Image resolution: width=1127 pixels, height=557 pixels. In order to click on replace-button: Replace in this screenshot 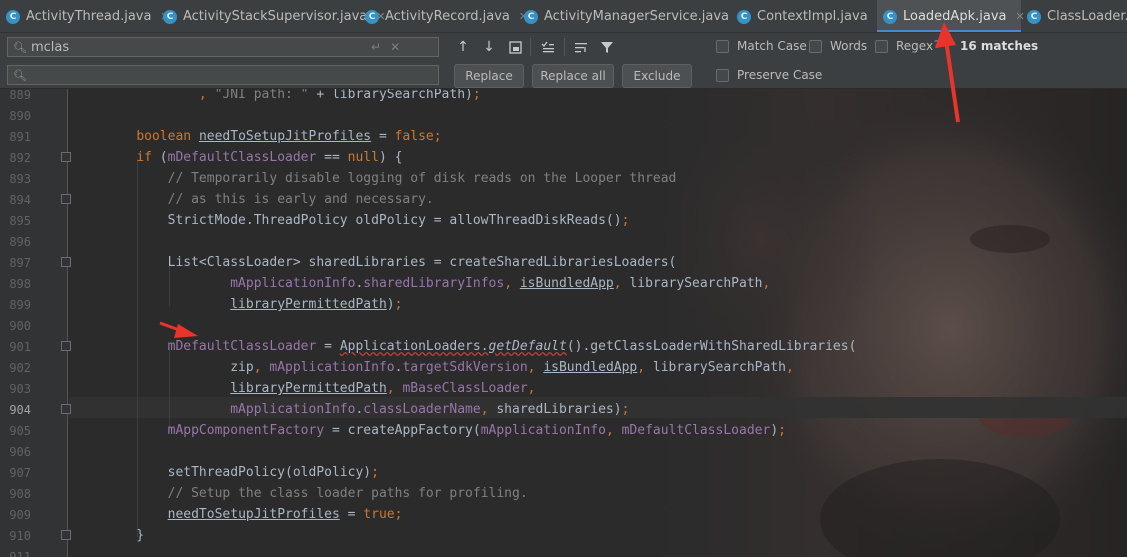, I will do `click(489, 76)`.